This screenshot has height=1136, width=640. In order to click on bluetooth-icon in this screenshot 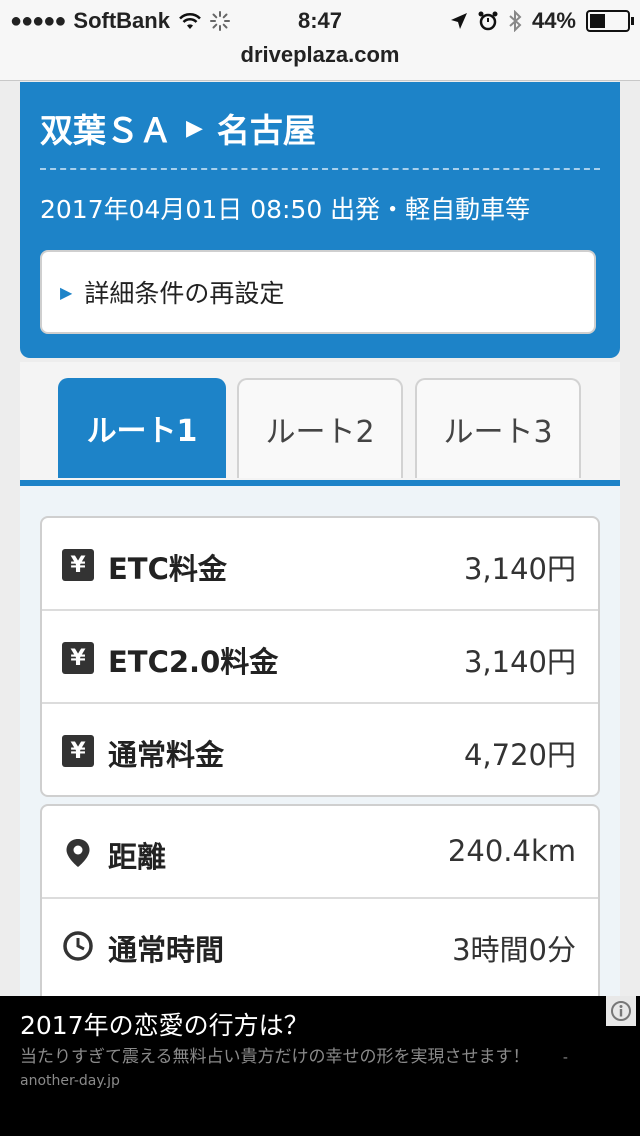, I will do `click(515, 21)`.